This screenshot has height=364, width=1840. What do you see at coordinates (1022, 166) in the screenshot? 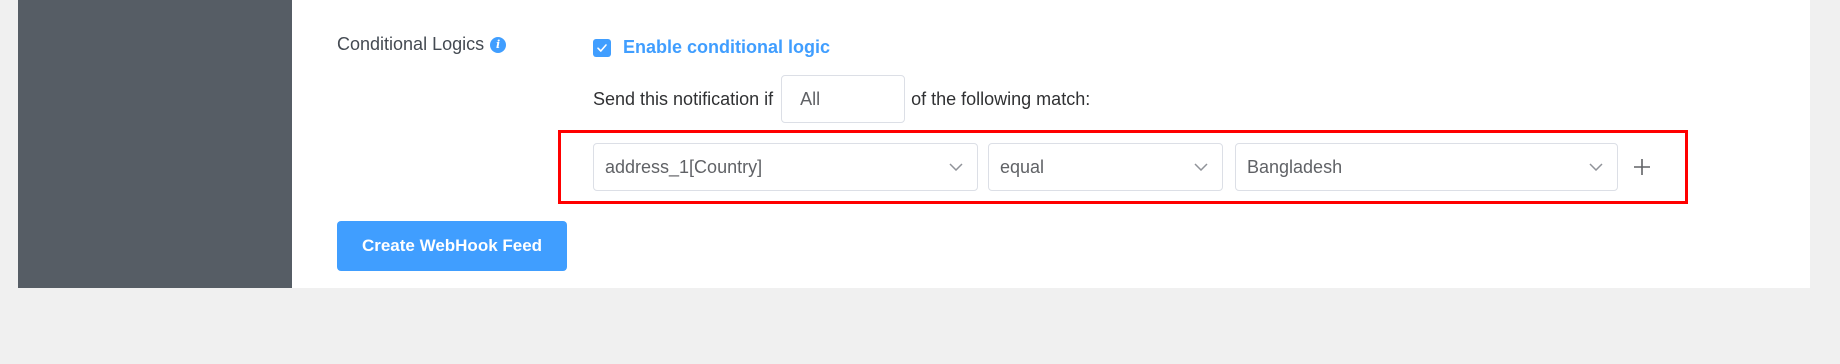
I see `rule-operator-value: equal` at bounding box center [1022, 166].